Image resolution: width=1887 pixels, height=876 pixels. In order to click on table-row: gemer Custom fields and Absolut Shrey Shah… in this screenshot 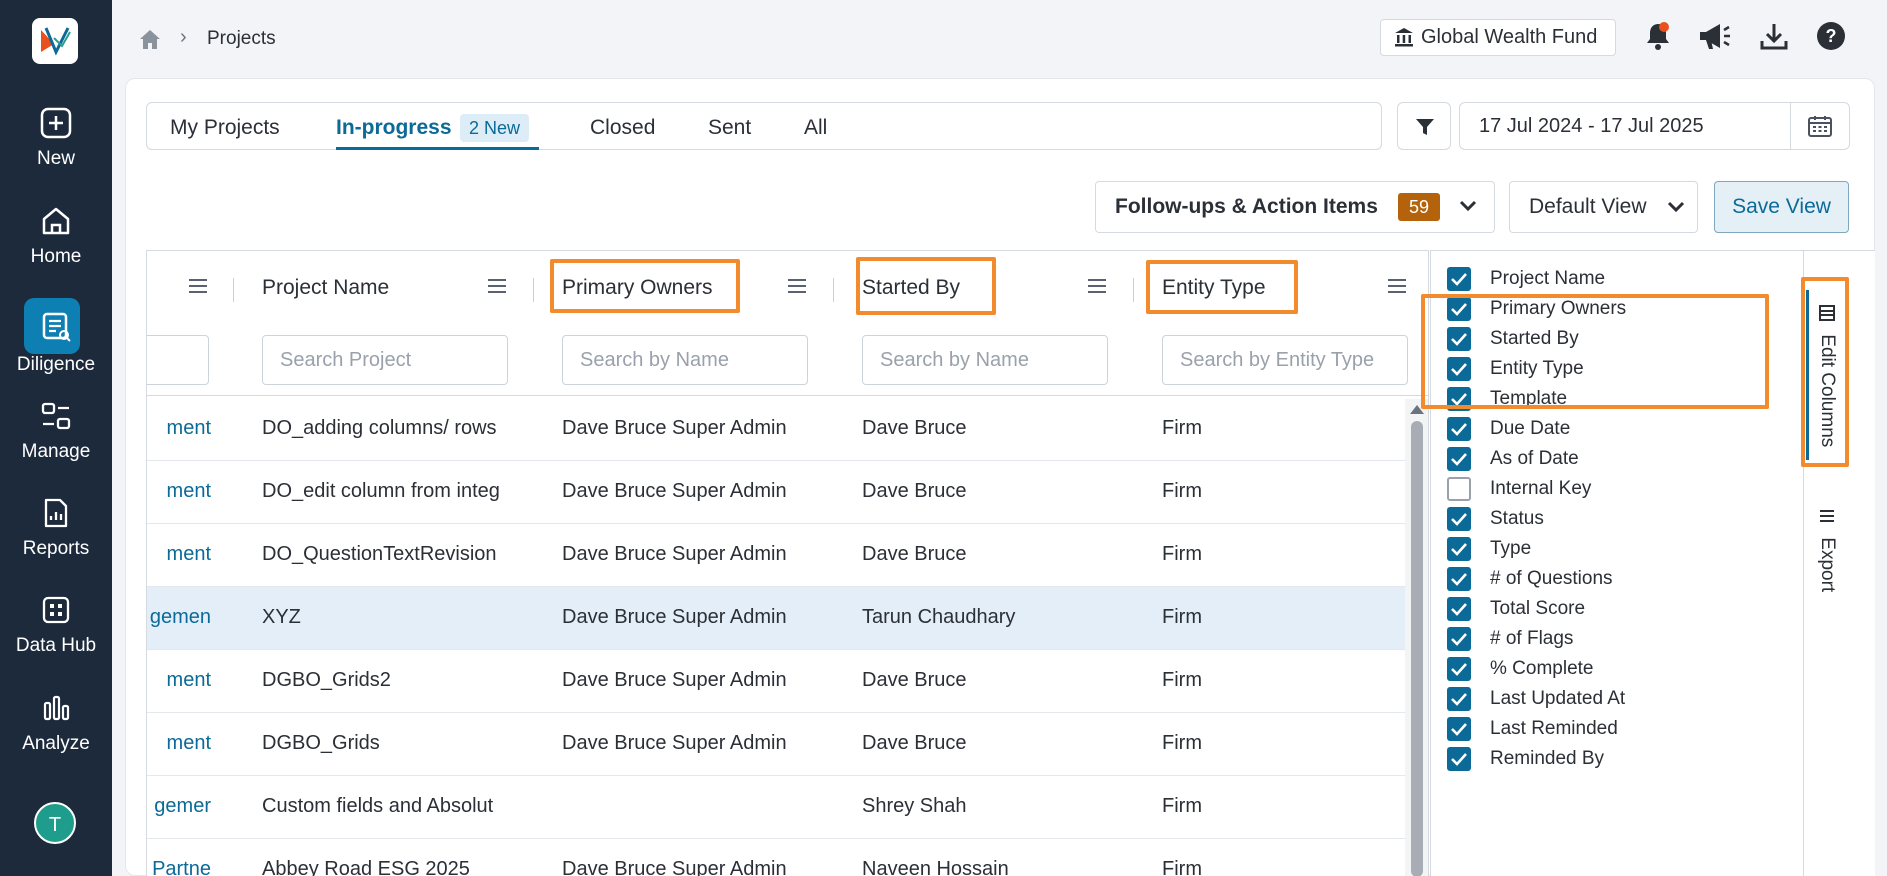, I will do `click(776, 807)`.